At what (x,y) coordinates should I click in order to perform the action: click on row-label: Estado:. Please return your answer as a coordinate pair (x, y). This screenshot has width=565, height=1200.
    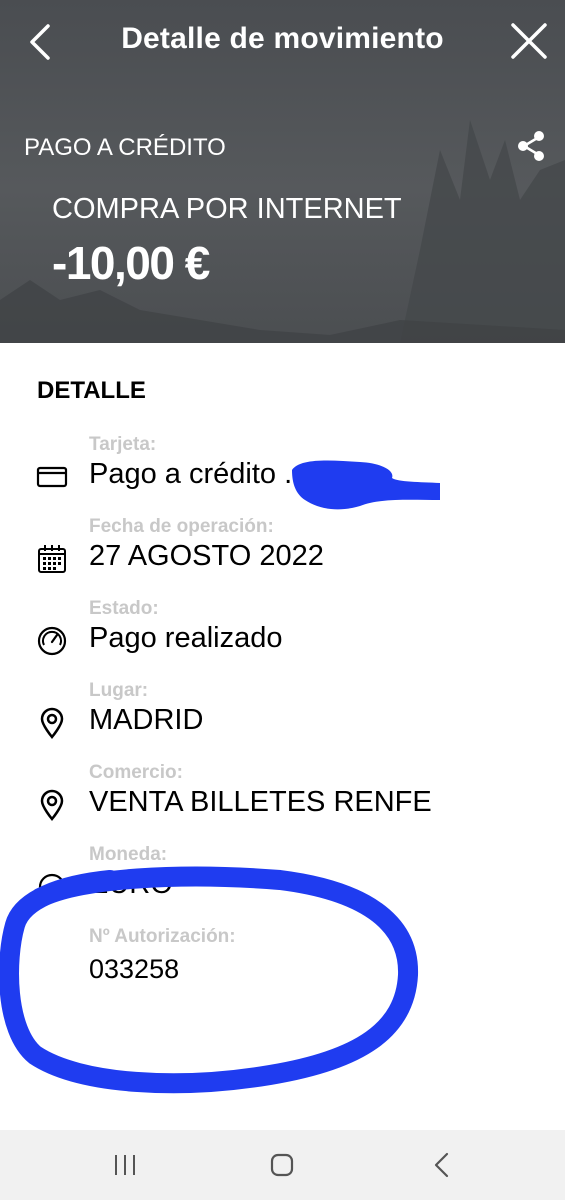
    Looking at the image, I should click on (124, 608).